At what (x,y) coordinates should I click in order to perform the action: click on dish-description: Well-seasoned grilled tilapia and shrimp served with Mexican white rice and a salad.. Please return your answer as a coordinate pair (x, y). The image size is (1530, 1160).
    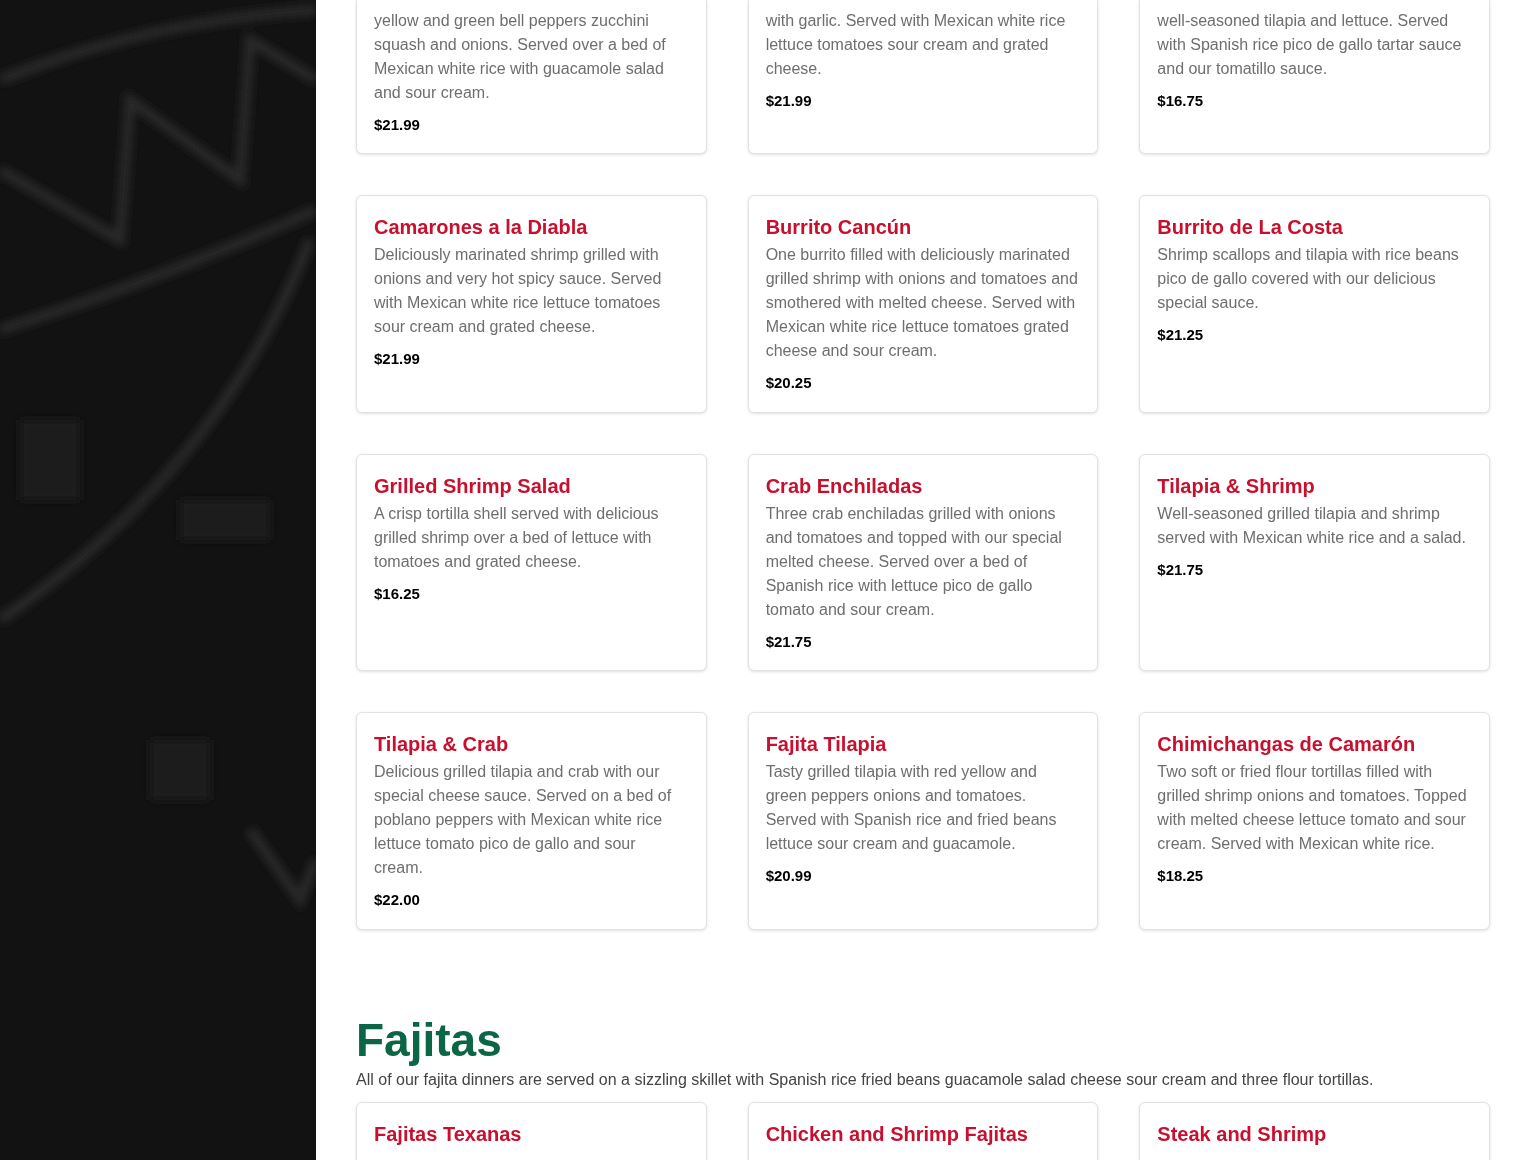
    Looking at the image, I should click on (1312, 525).